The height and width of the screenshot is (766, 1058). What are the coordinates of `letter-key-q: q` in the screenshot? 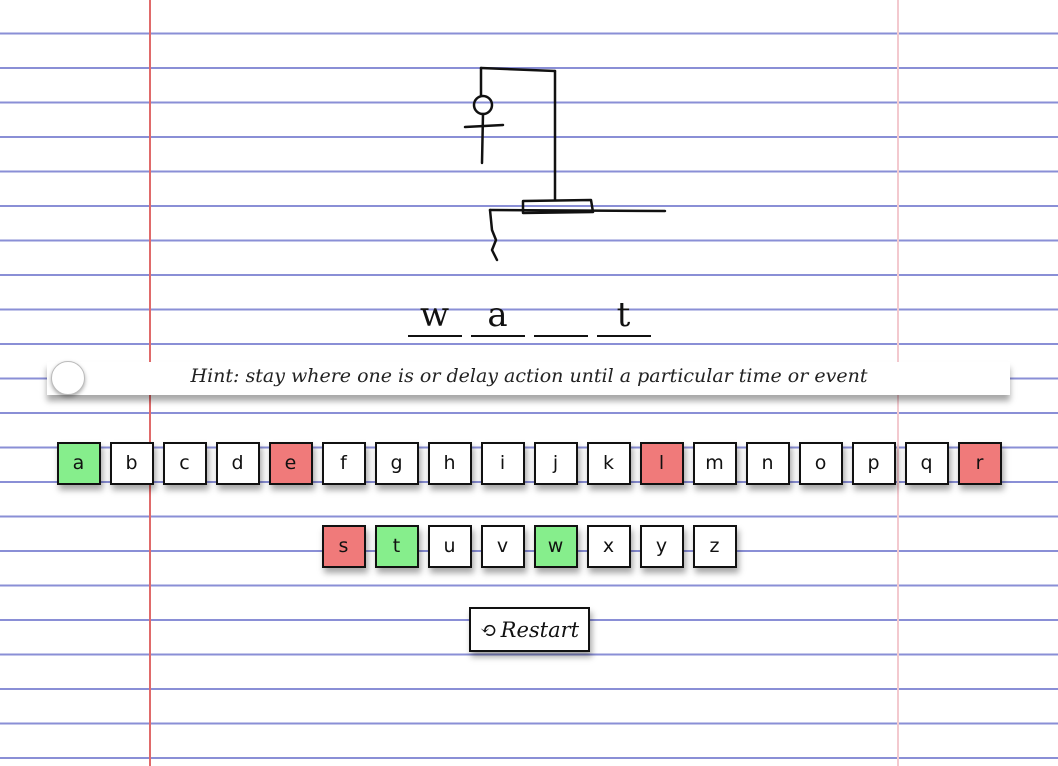 It's located at (926, 463).